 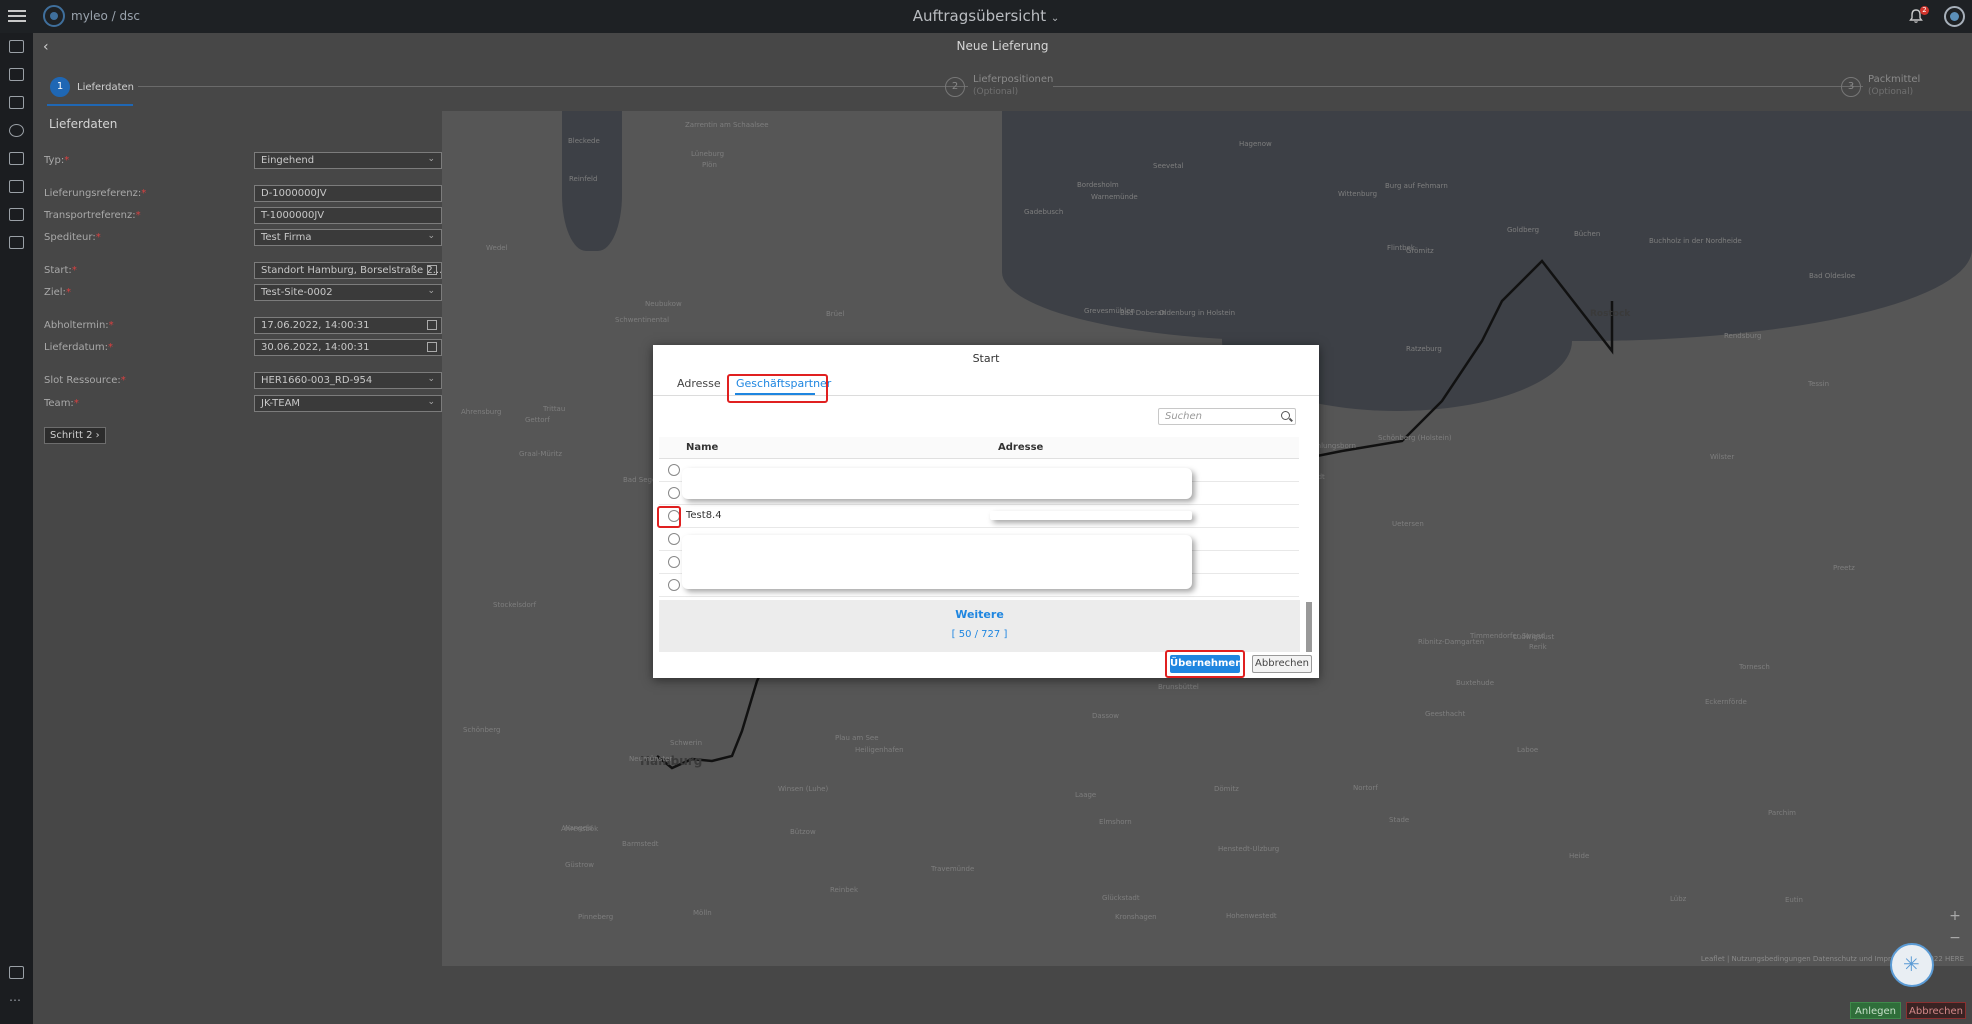 What do you see at coordinates (75, 435) in the screenshot?
I see `next-step-button: Schritt 2 ›` at bounding box center [75, 435].